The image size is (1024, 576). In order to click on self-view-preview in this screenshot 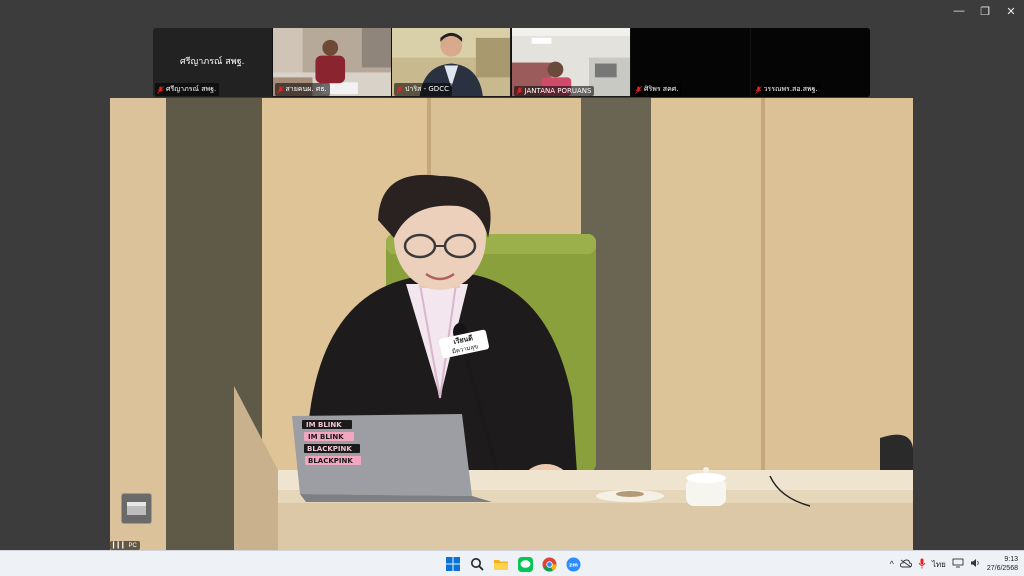, I will do `click(136, 508)`.